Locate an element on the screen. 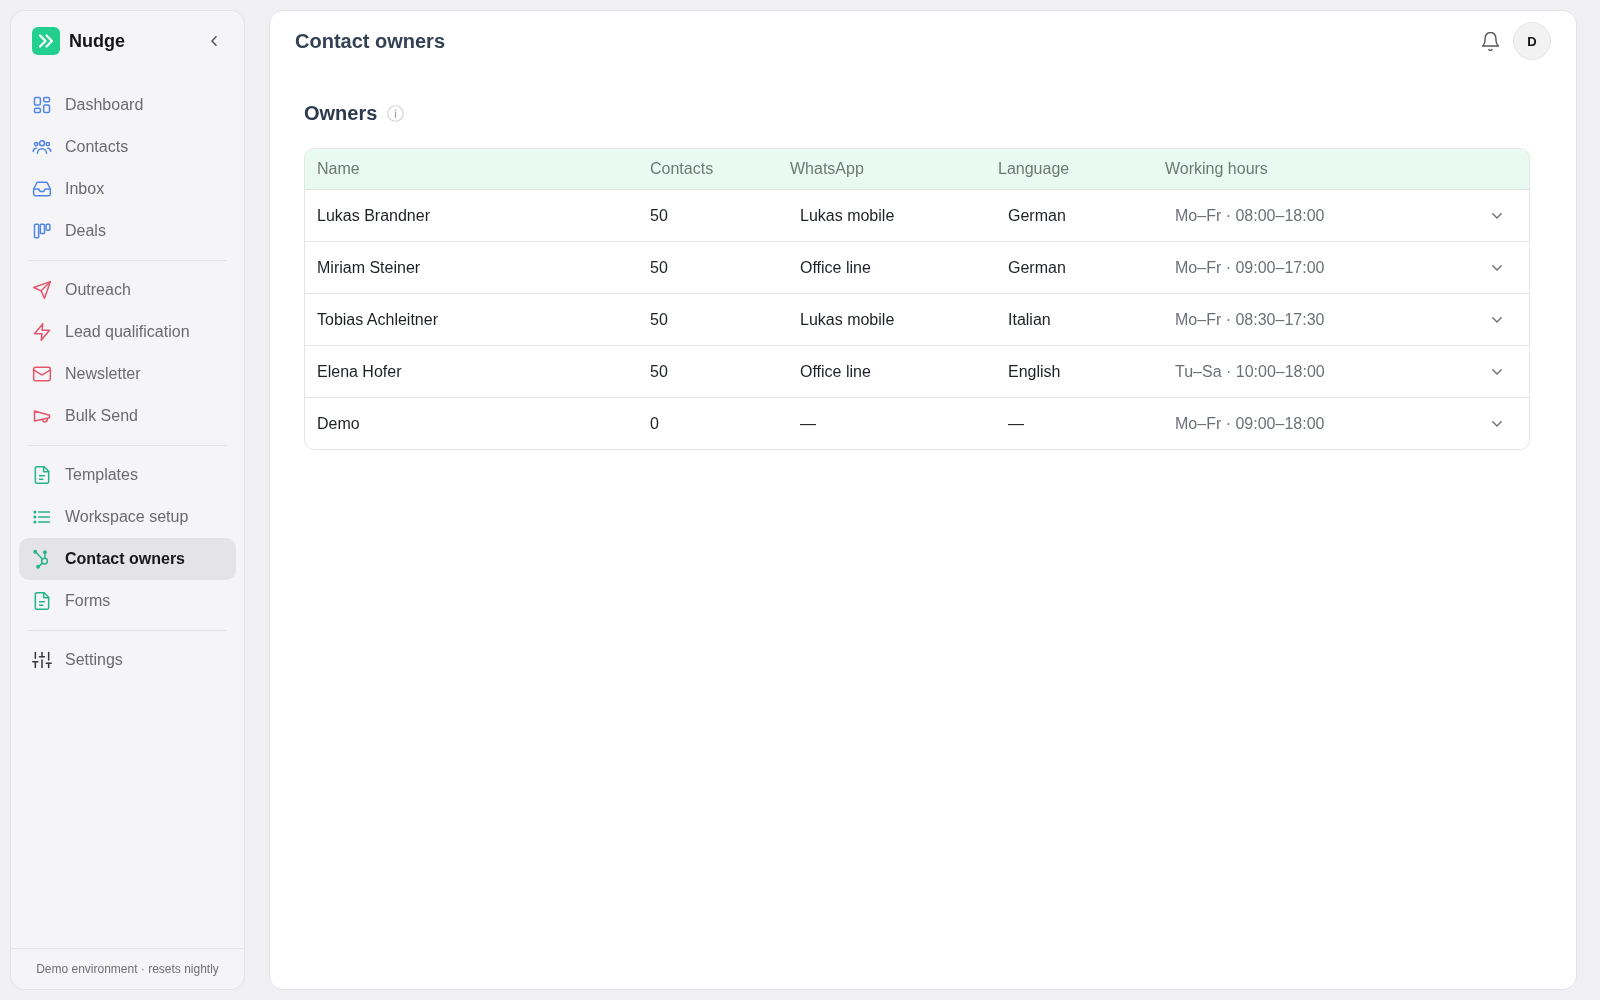 This screenshot has width=1600, height=1000. table-cell-text: Demo is located at coordinates (338, 423).